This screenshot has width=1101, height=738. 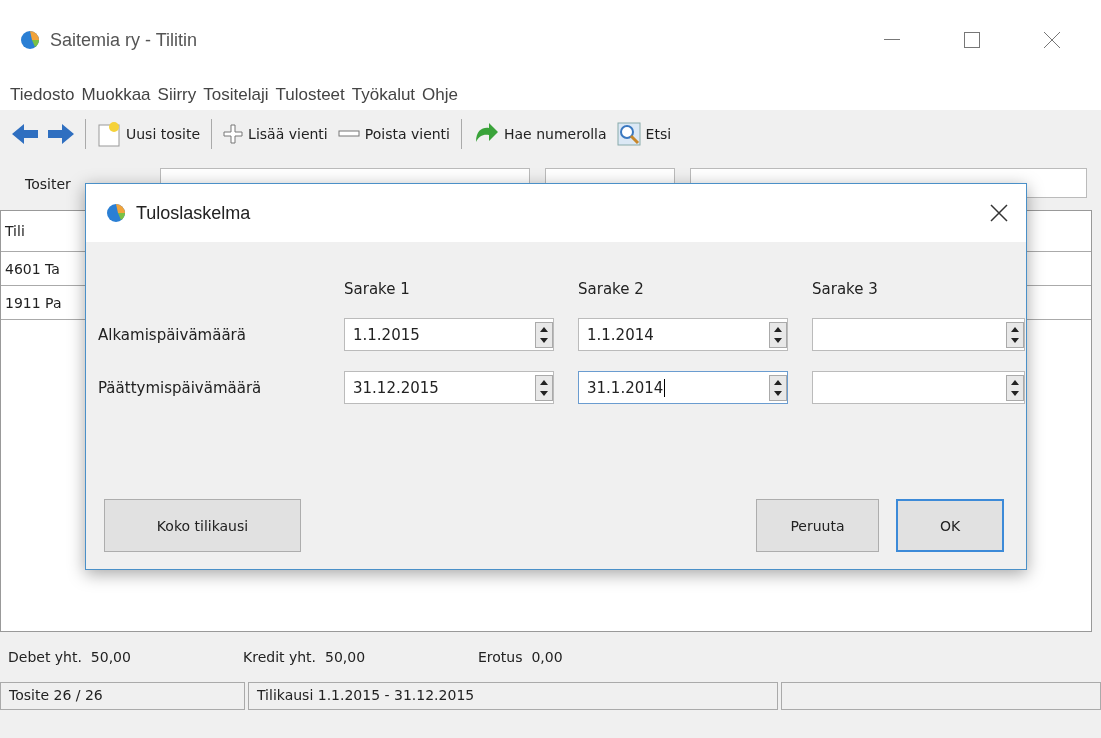 What do you see at coordinates (70, 657) in the screenshot?
I see `total-text: Debet yht. 50,00` at bounding box center [70, 657].